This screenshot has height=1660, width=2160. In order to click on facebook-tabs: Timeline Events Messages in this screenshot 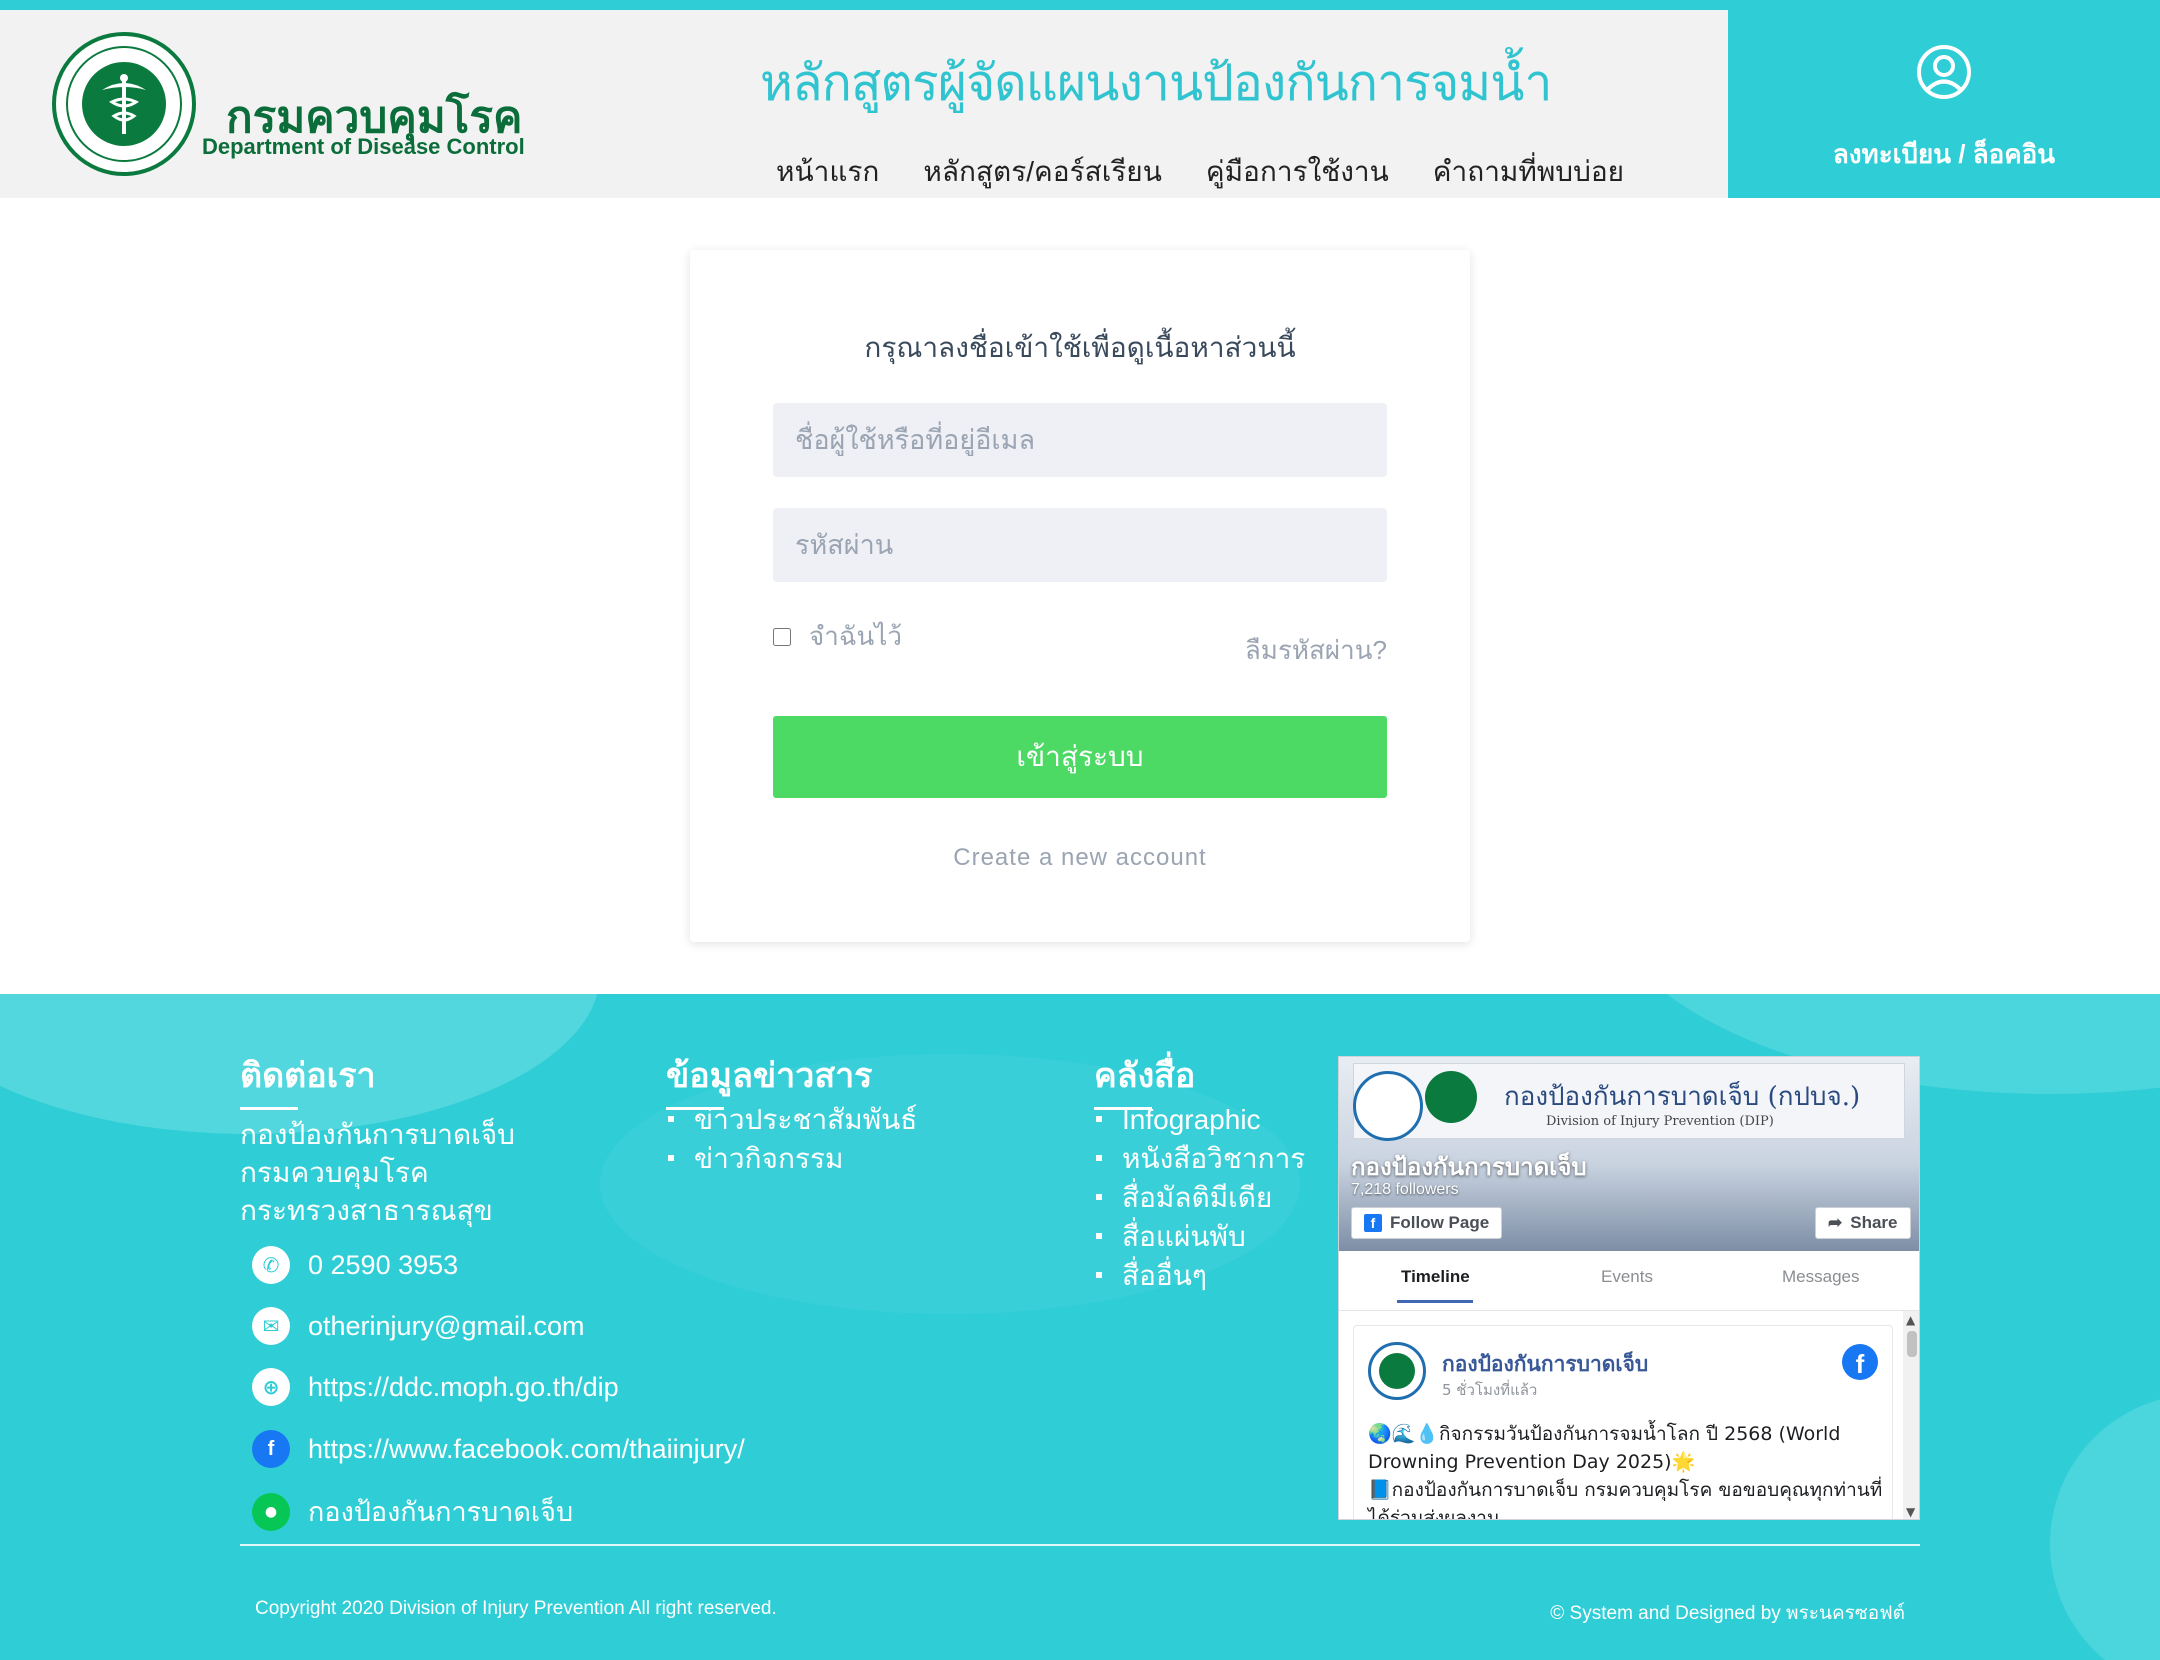, I will do `click(1629, 1281)`.